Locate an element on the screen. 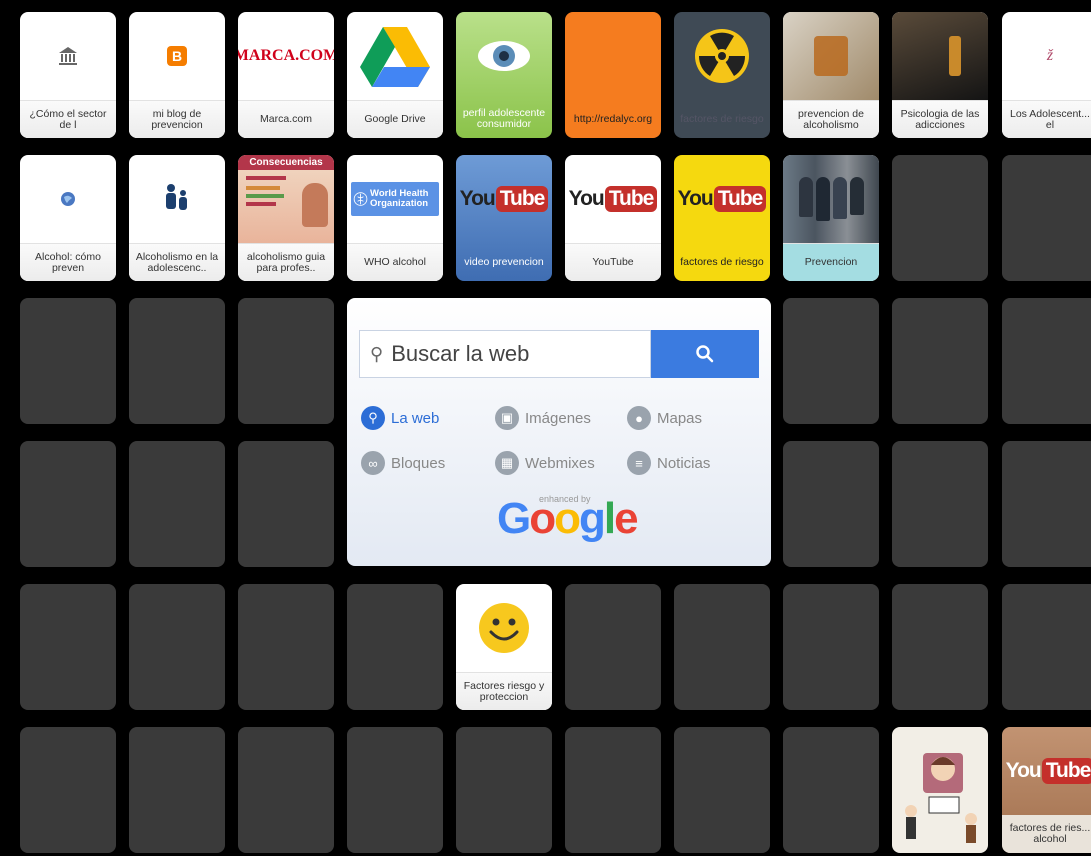 The image size is (1091, 856). tile-label: video prevencion is located at coordinates (504, 261).